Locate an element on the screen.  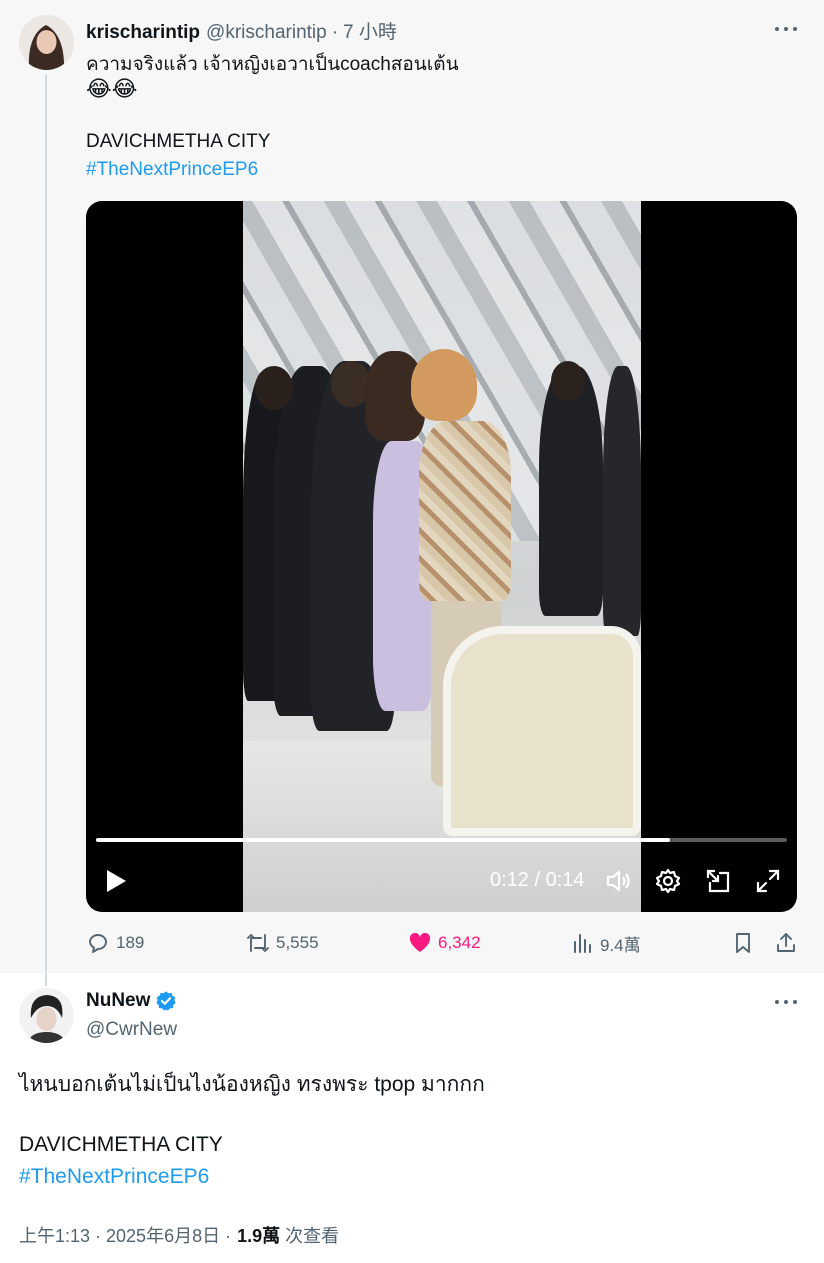
tweet-metadata: 上午1:13 · 2025年6月8日 · 1.9萬 次查看 is located at coordinates (179, 1235).